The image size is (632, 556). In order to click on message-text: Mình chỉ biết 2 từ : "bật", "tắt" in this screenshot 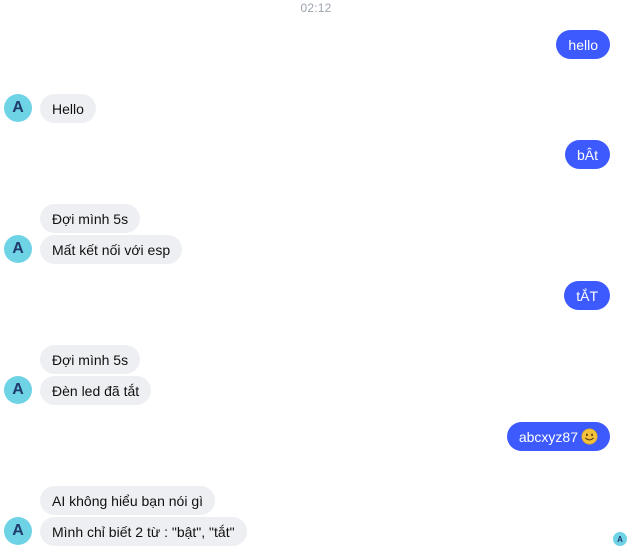, I will do `click(143, 531)`.